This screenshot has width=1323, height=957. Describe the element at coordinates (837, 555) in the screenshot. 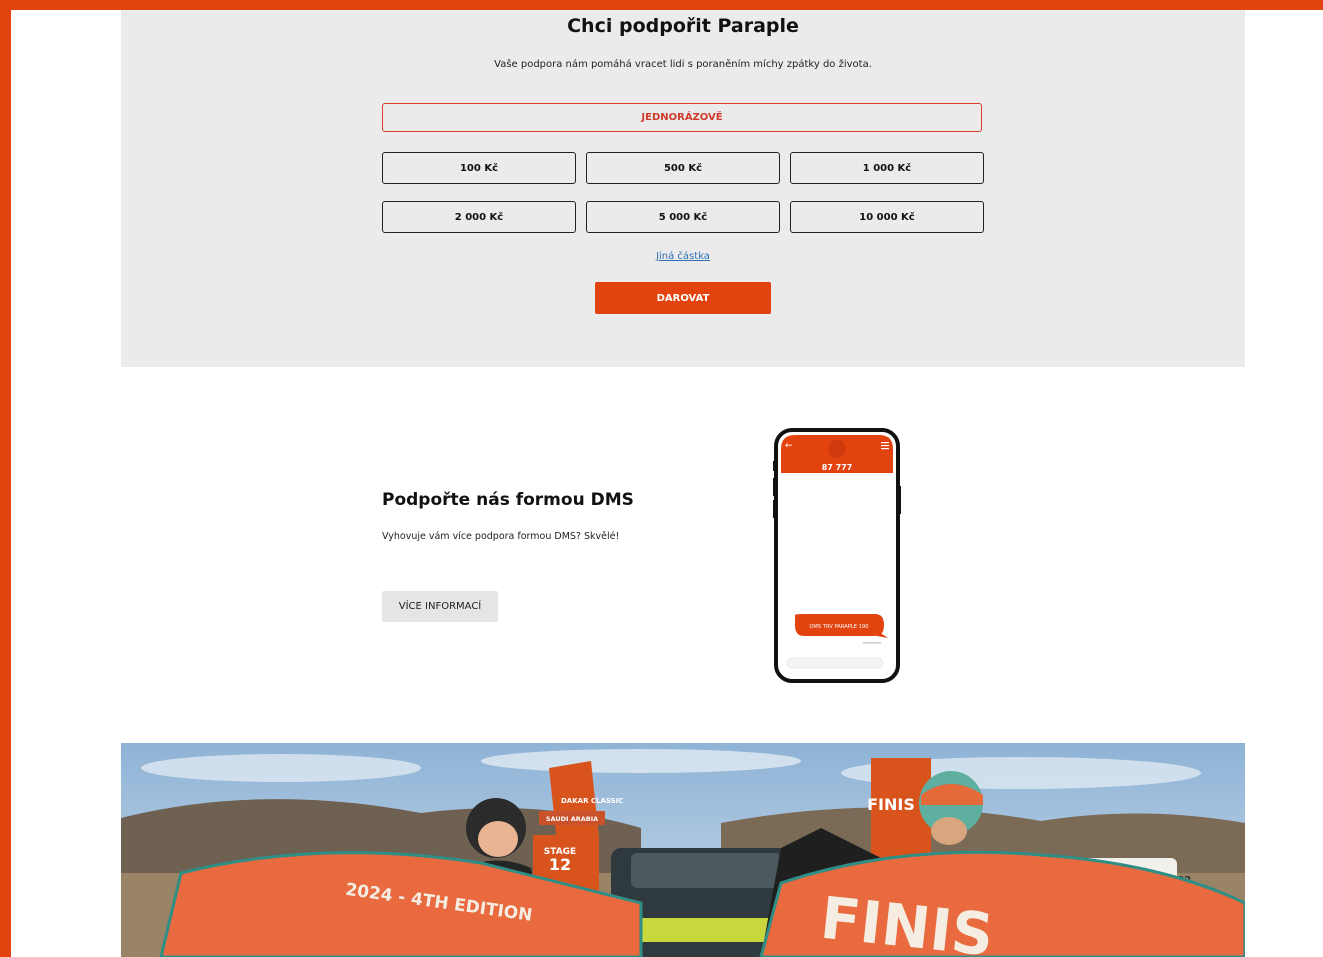

I see `phone-sms-illustration: ← 87 777 DMS TRV PARAPLE 190` at that location.